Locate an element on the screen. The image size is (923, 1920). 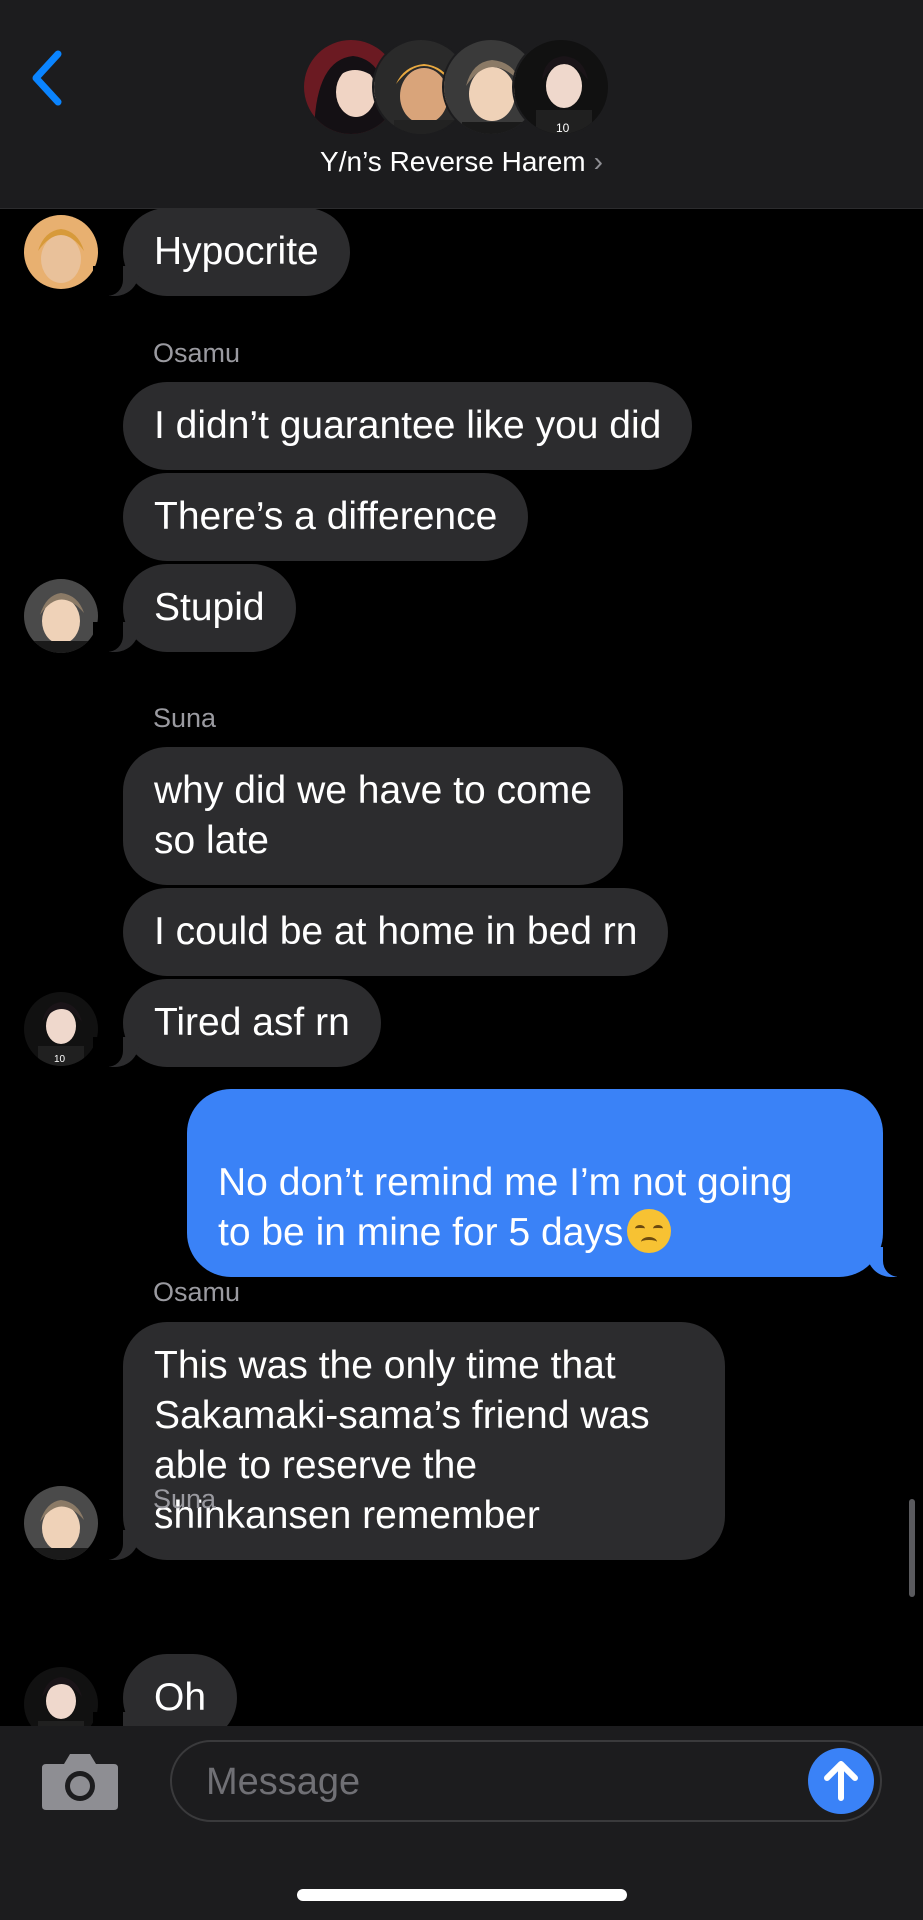
group-avatars: 10 is located at coordinates (462, 87).